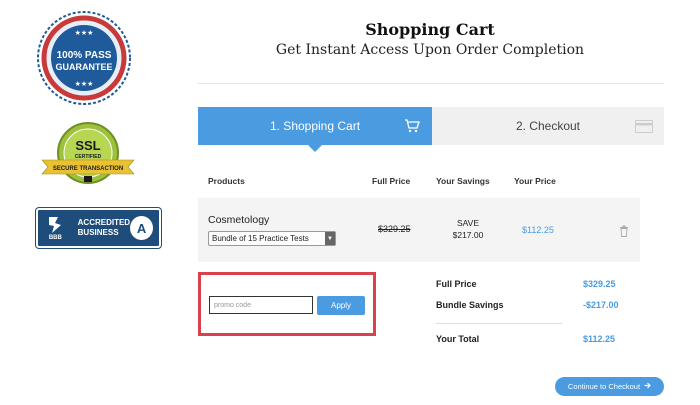  I want to click on step-checkout-label: 2. Checkout, so click(548, 126).